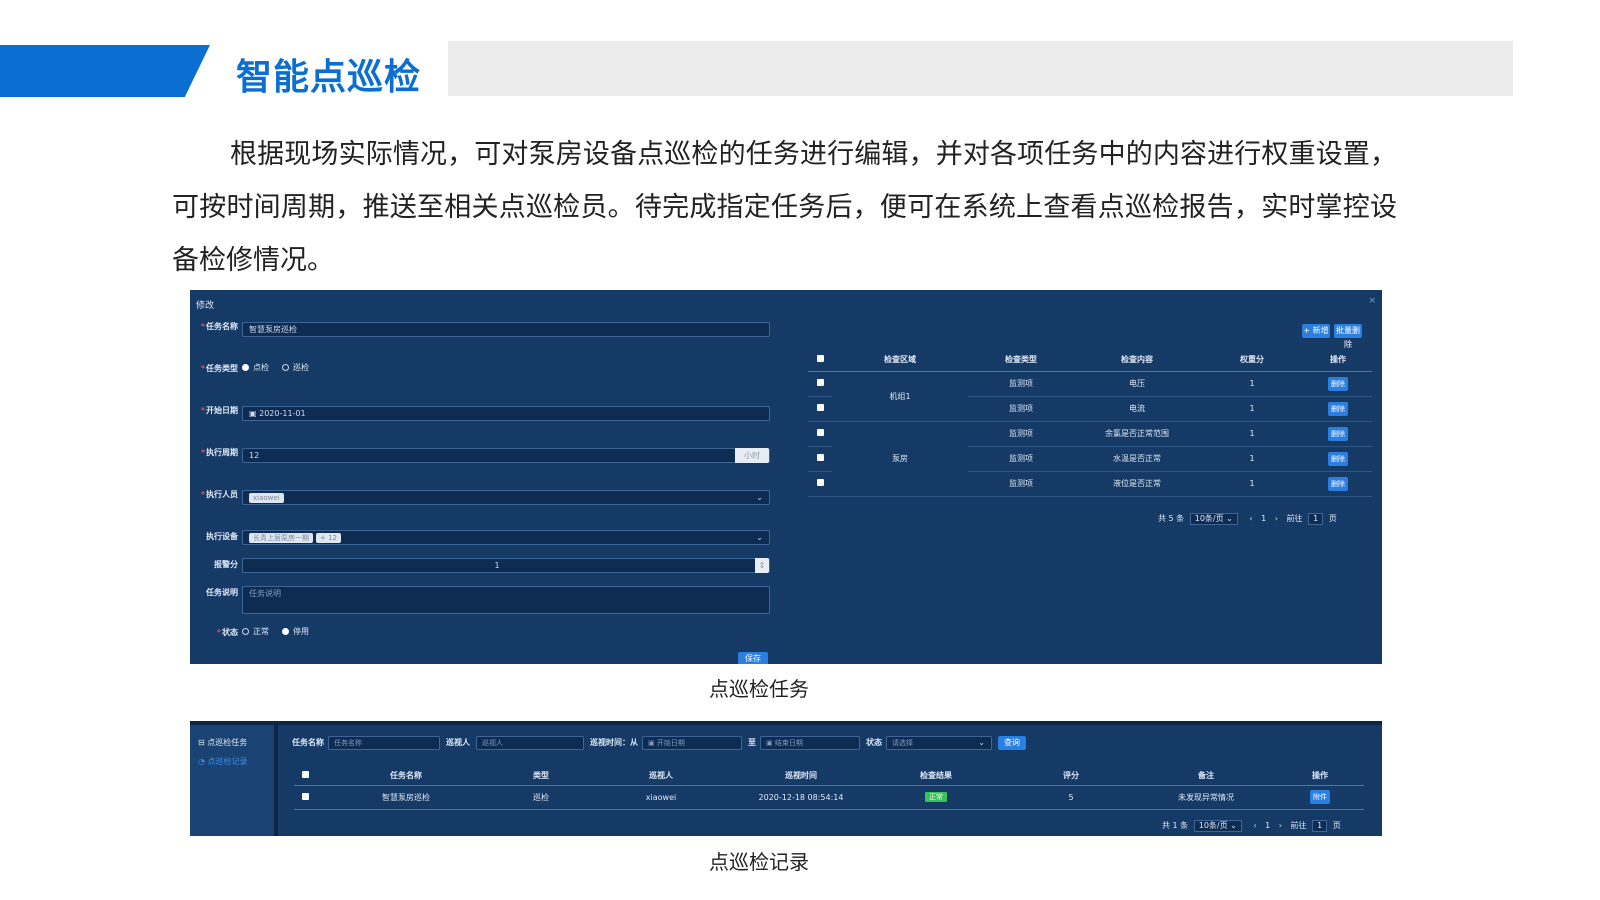 The width and height of the screenshot is (1600, 900). Describe the element at coordinates (762, 565) in the screenshot. I see `stepper-arrows-icon: ⇕` at that location.